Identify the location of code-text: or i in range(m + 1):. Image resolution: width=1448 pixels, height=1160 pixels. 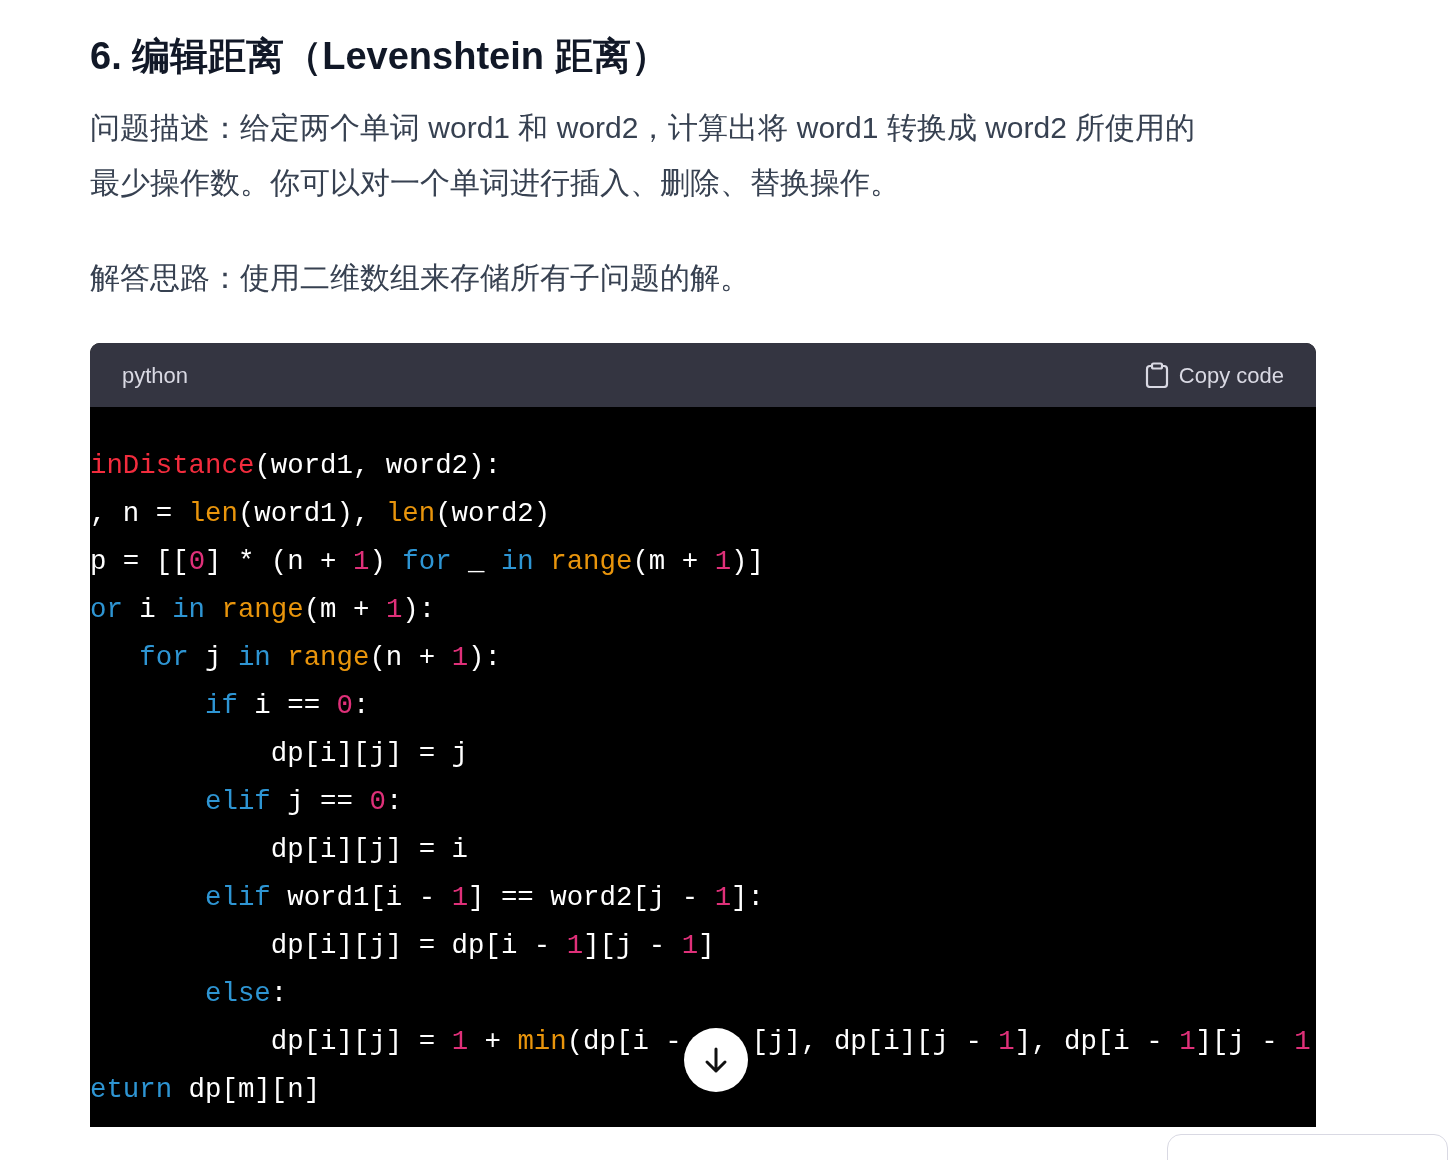
(263, 610).